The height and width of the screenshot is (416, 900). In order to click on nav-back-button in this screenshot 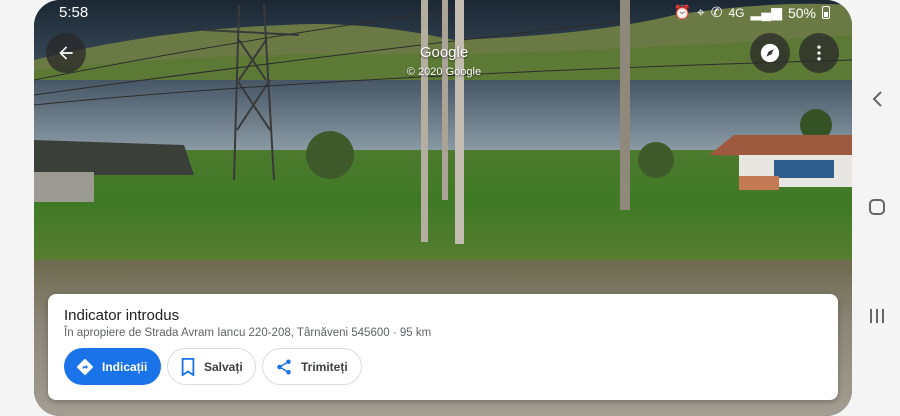, I will do `click(877, 99)`.